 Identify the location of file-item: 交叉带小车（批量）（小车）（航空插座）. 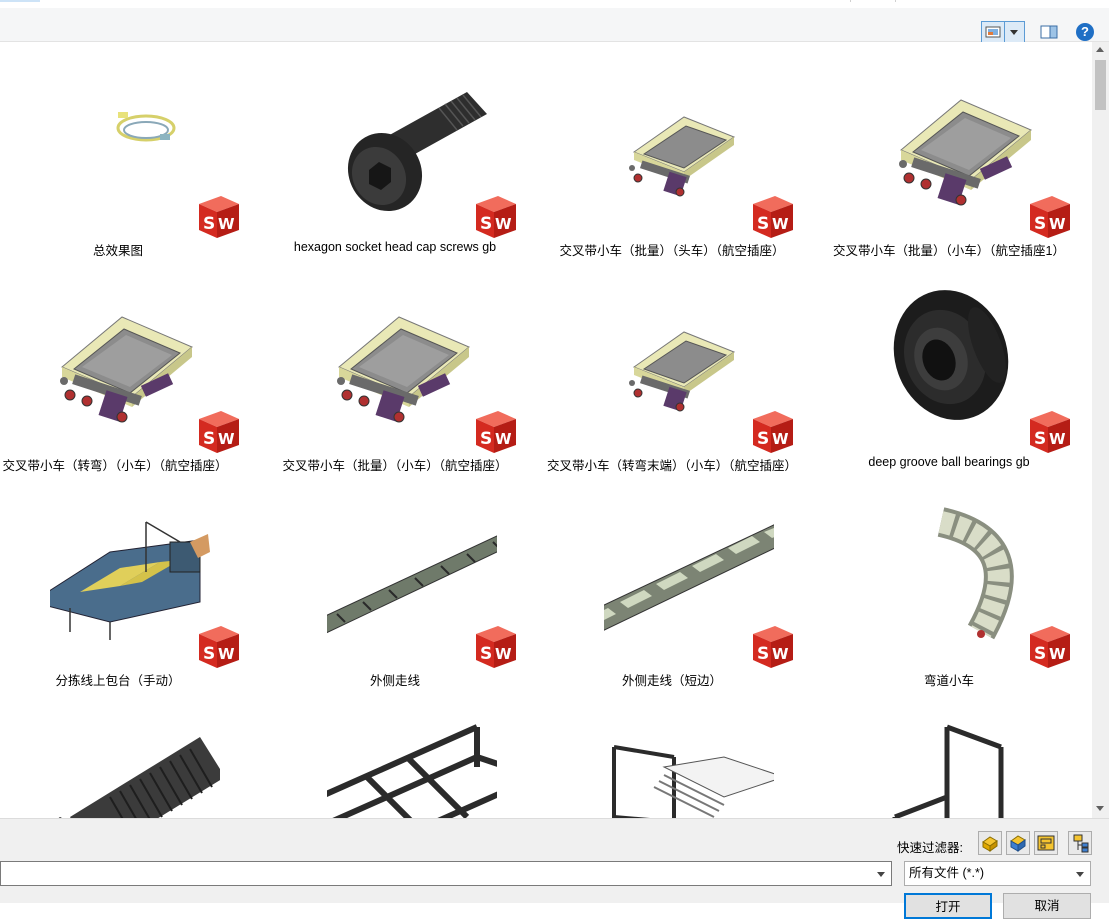
(412, 365).